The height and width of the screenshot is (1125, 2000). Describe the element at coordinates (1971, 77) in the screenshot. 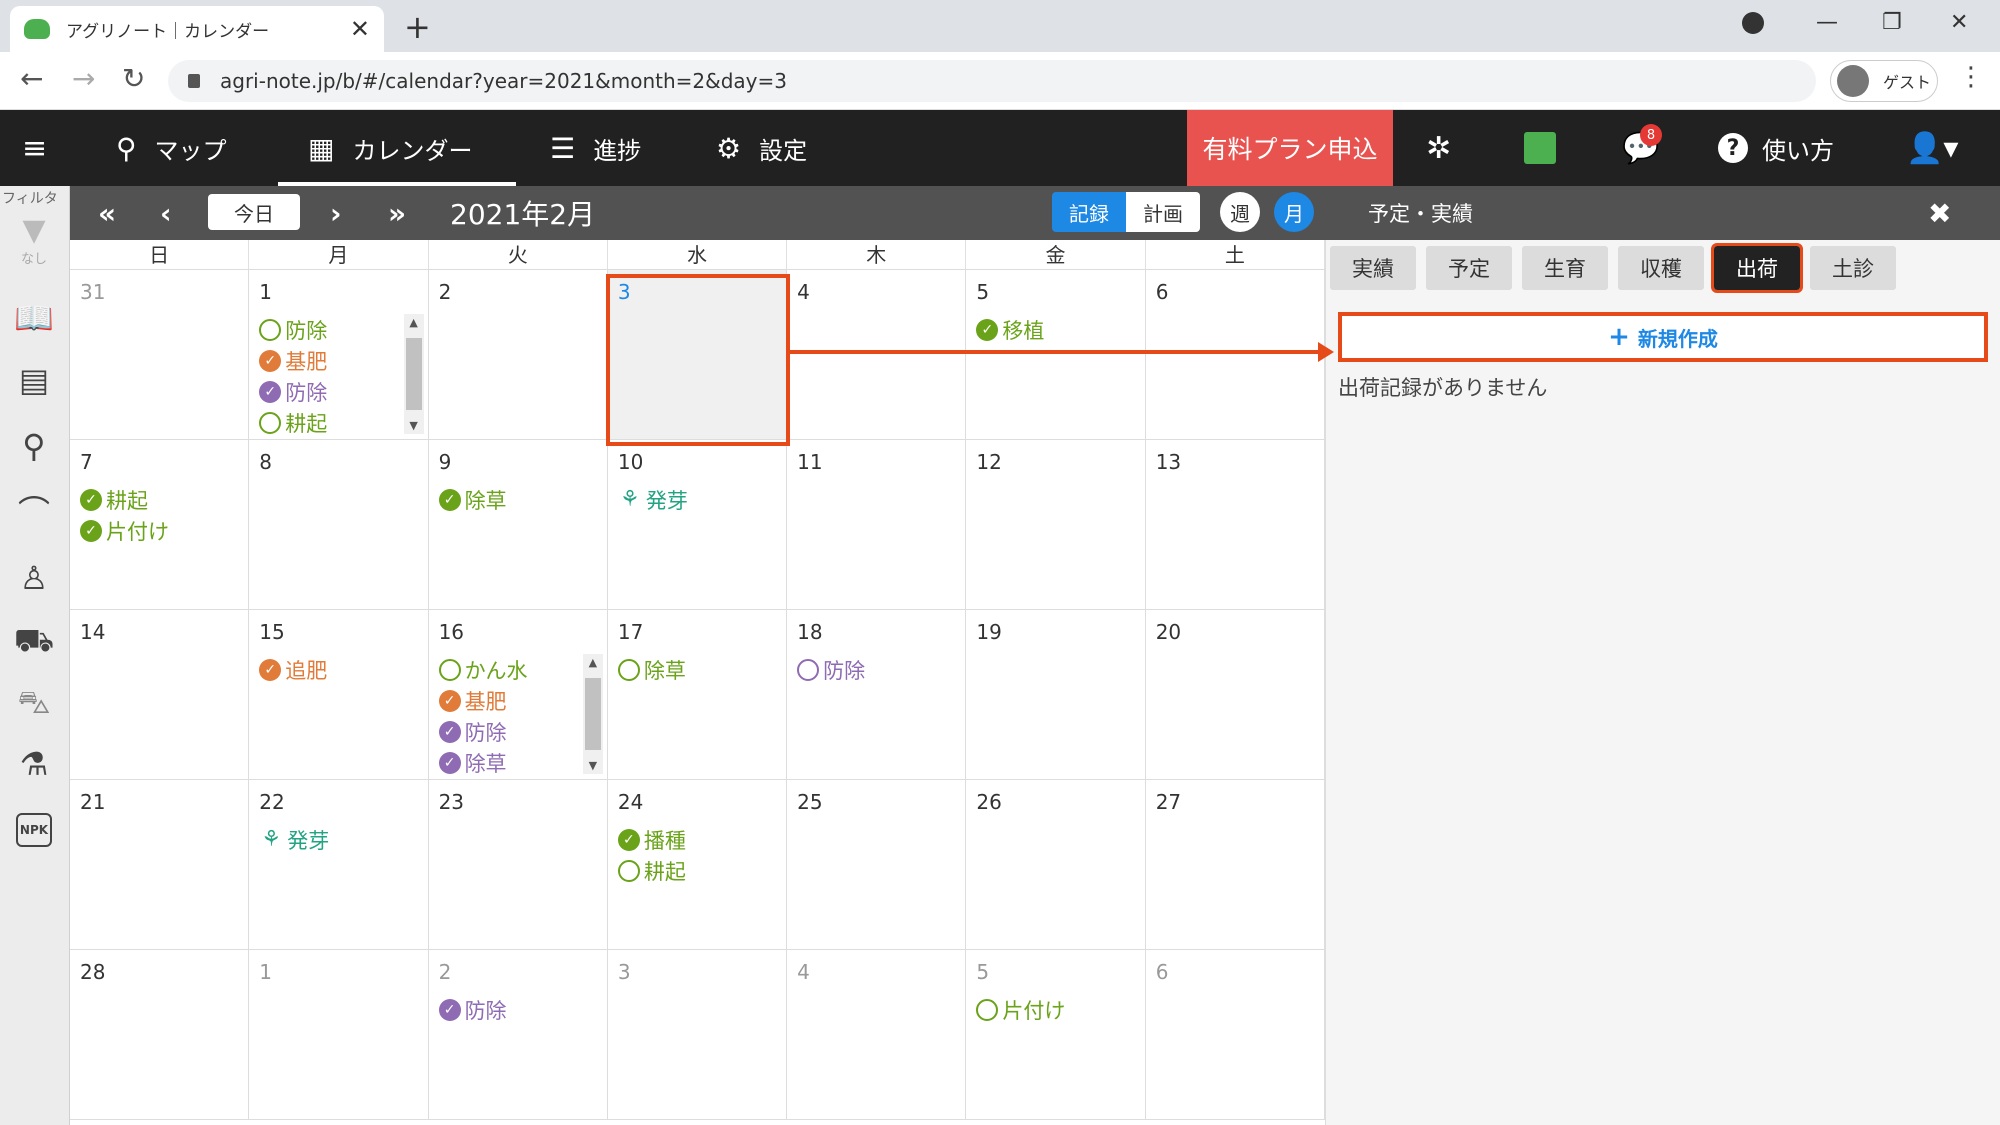

I see `browser-menu-icon: ⋮` at that location.